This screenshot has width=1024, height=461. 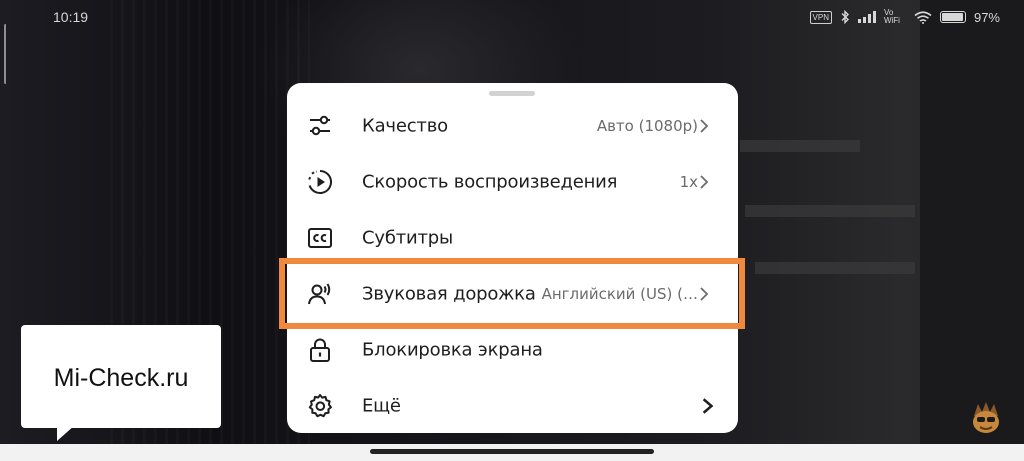 I want to click on menu-item-playback-speed: Скорость воспроизведения 1x, so click(x=512, y=182).